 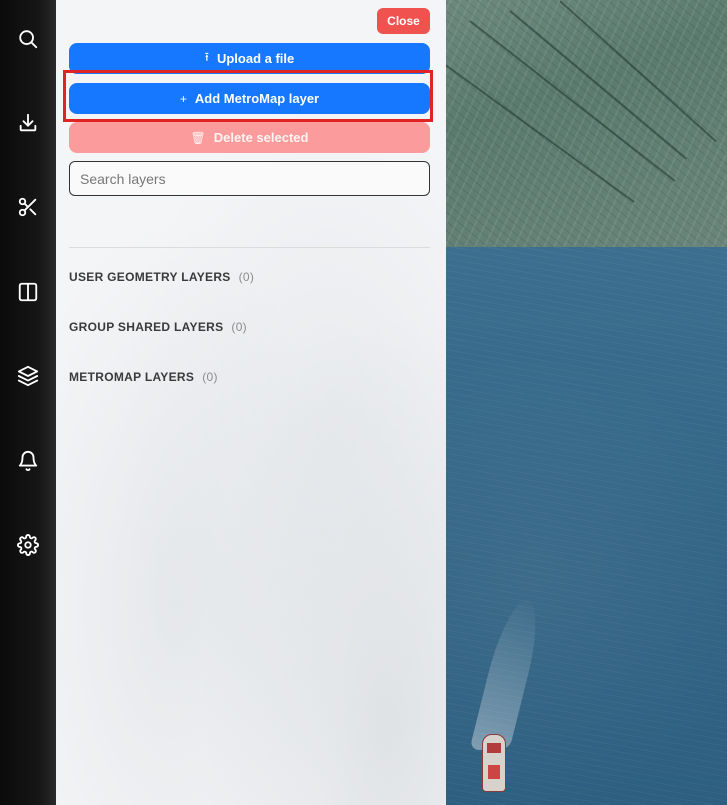 What do you see at coordinates (198, 137) in the screenshot?
I see `trash-icon: 🗑` at bounding box center [198, 137].